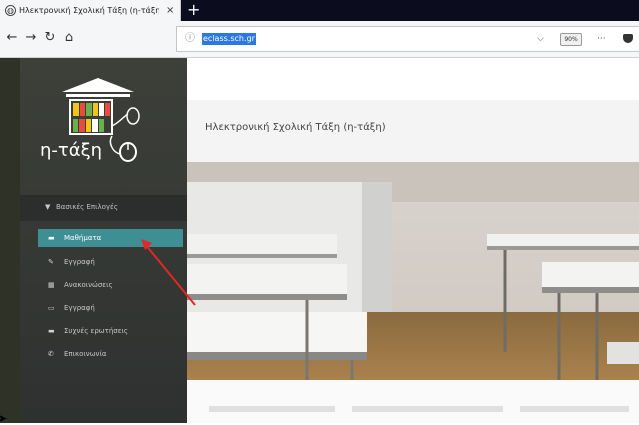 This screenshot has width=639, height=425. I want to click on grid-icon: ▦, so click(51, 285).